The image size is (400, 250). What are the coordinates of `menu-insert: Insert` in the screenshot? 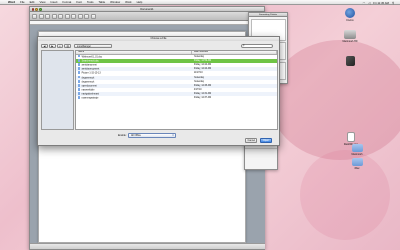 It's located at (53, 2).